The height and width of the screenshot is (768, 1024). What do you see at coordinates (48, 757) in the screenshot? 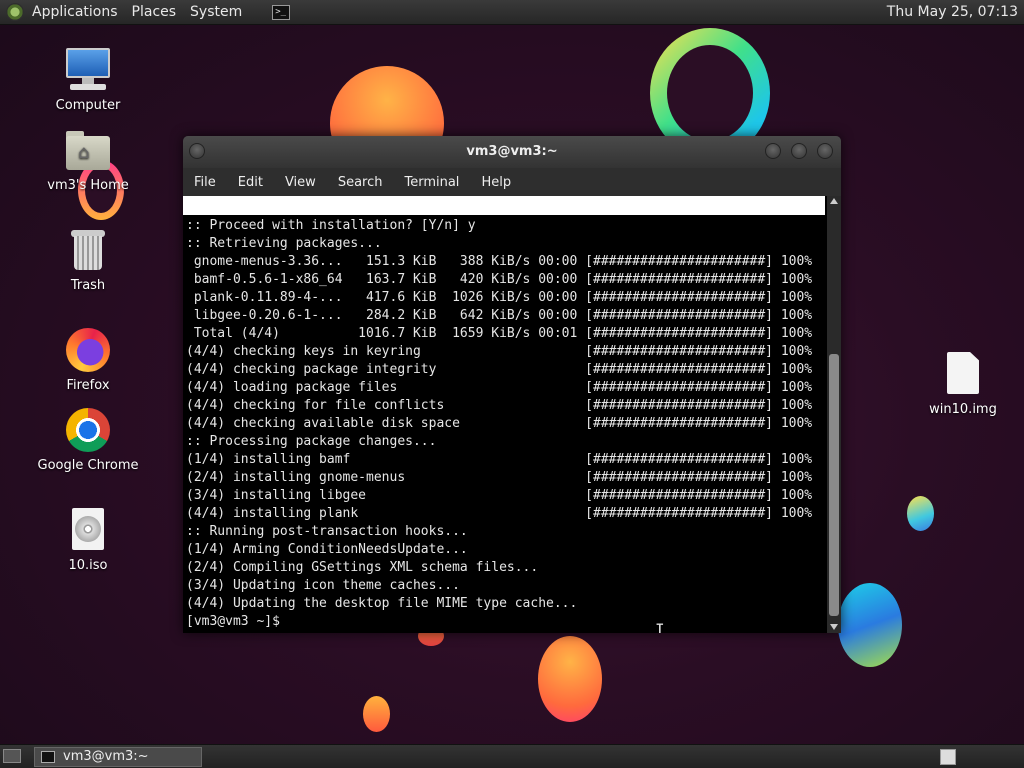
I see `terminal-icon` at bounding box center [48, 757].